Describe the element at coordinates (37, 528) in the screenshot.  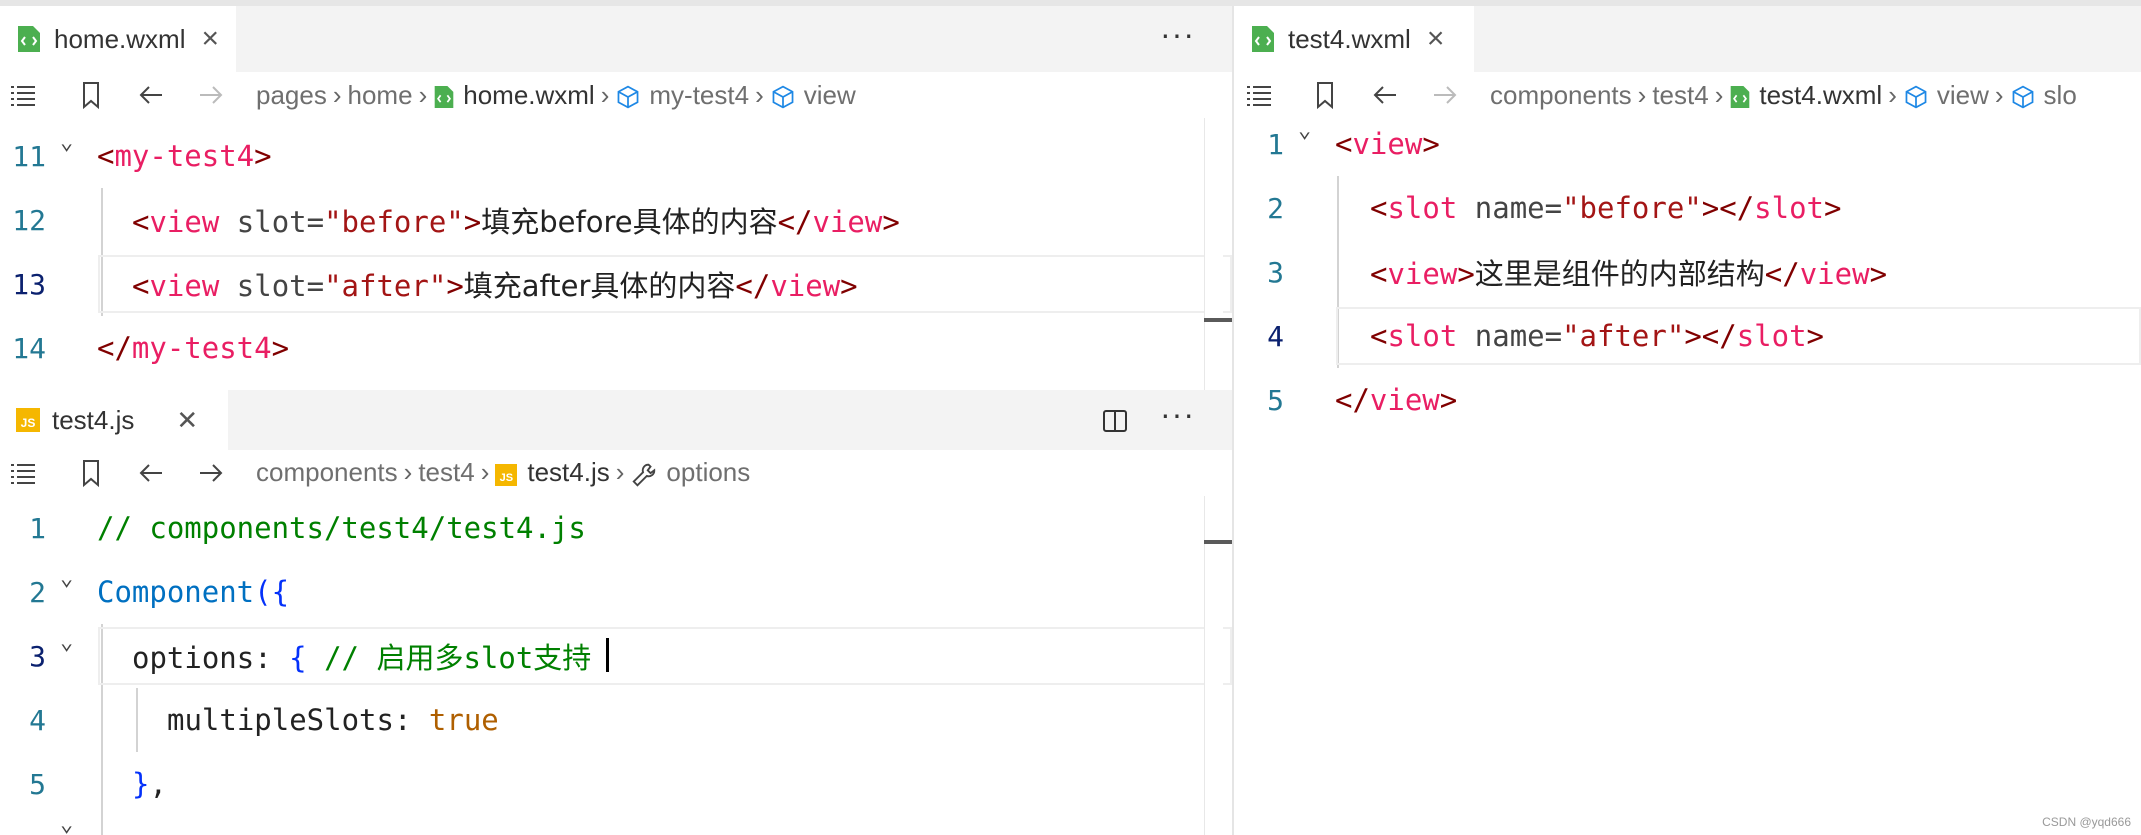
I see `line-number: 1` at that location.